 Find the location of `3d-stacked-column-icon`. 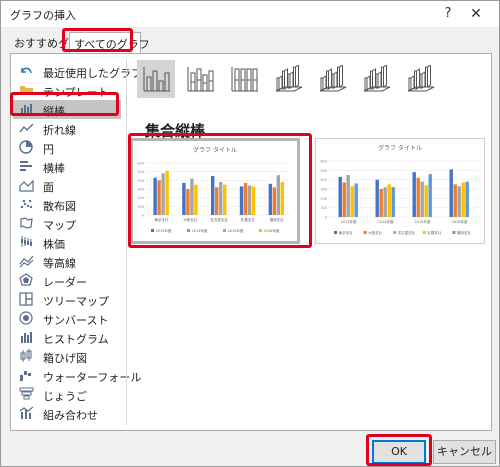

3d-stacked-column-icon is located at coordinates (333, 78).